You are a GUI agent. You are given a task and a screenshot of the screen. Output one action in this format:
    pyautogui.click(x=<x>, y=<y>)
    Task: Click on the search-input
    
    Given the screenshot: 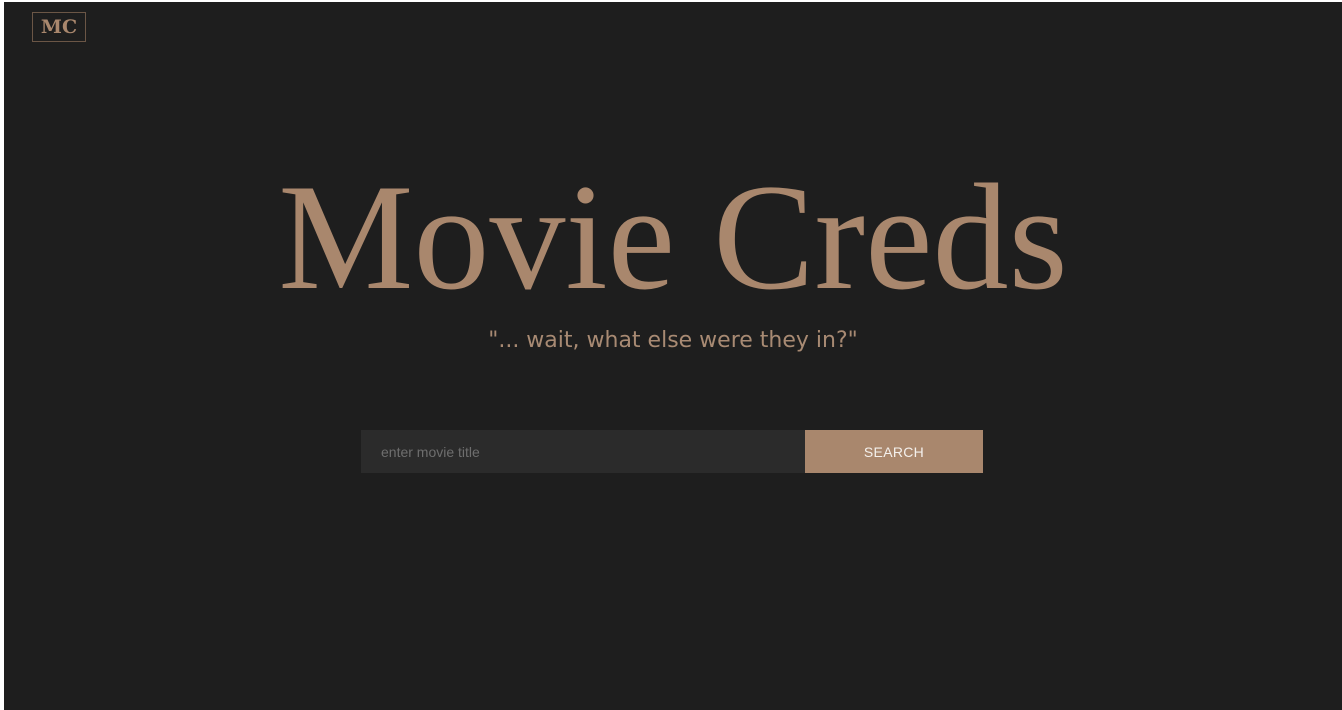 What is the action you would take?
    pyautogui.click(x=583, y=451)
    